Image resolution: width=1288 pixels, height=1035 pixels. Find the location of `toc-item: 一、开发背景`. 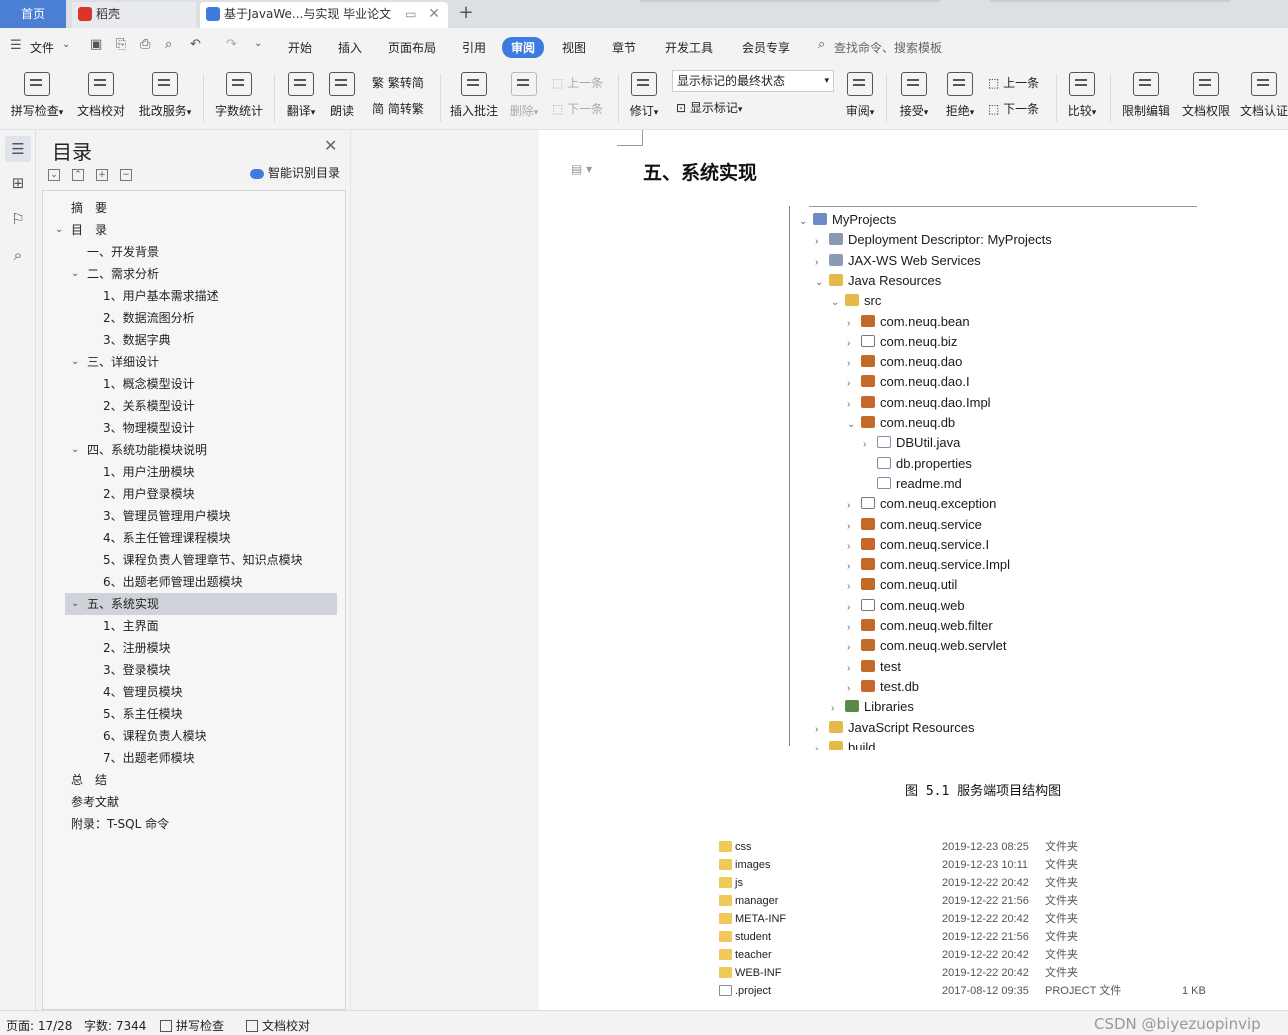

toc-item: 一、开发背景 is located at coordinates (123, 252).